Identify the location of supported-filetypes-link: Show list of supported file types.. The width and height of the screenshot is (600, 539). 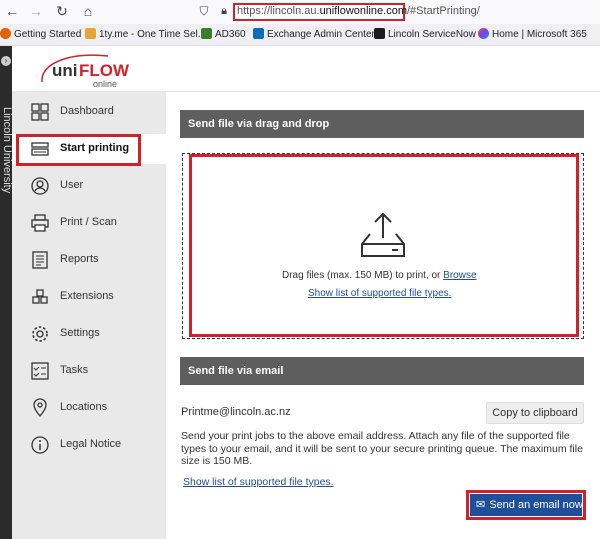
(379, 293).